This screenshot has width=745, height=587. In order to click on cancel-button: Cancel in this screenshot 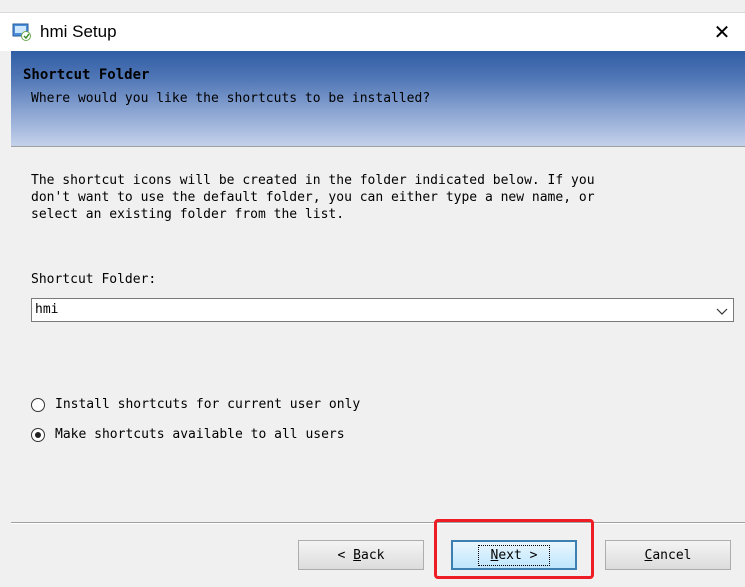, I will do `click(668, 555)`.